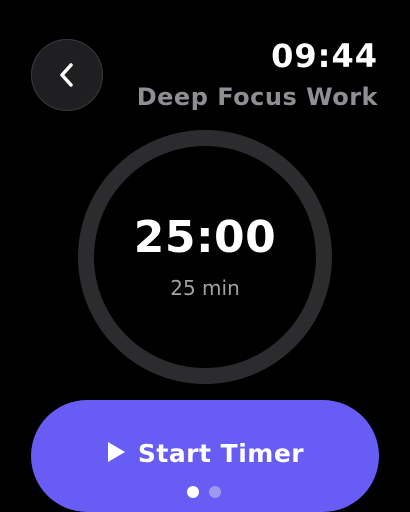 This screenshot has width=410, height=512. I want to click on chevron-left-icon, so click(67, 75).